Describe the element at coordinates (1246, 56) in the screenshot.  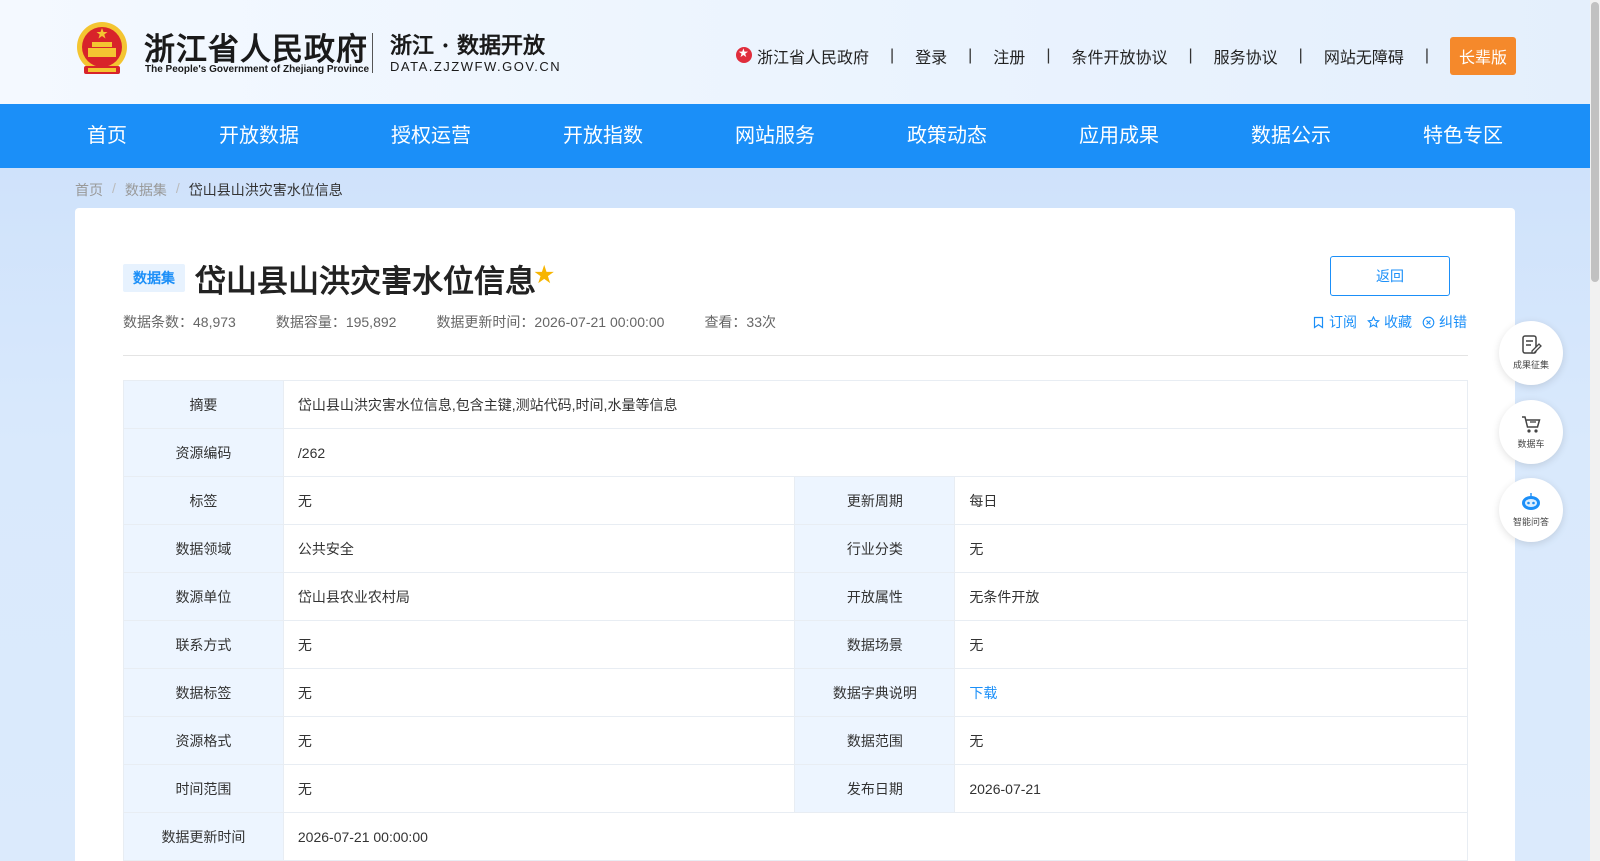
I see `link-service-agreement: 服务协议` at that location.